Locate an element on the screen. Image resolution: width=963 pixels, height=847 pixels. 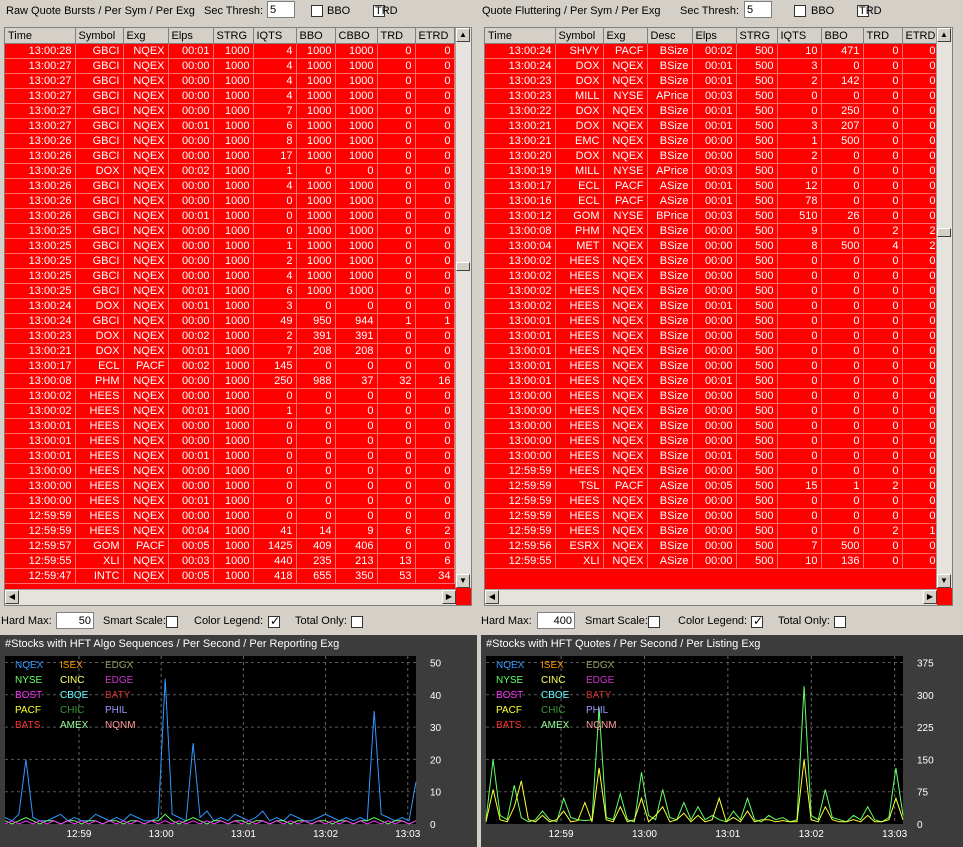
table-row: 13:00:25 GBCI NQEX 00:00 1000 4 1000 1000 0 0 is located at coordinates (230, 276).